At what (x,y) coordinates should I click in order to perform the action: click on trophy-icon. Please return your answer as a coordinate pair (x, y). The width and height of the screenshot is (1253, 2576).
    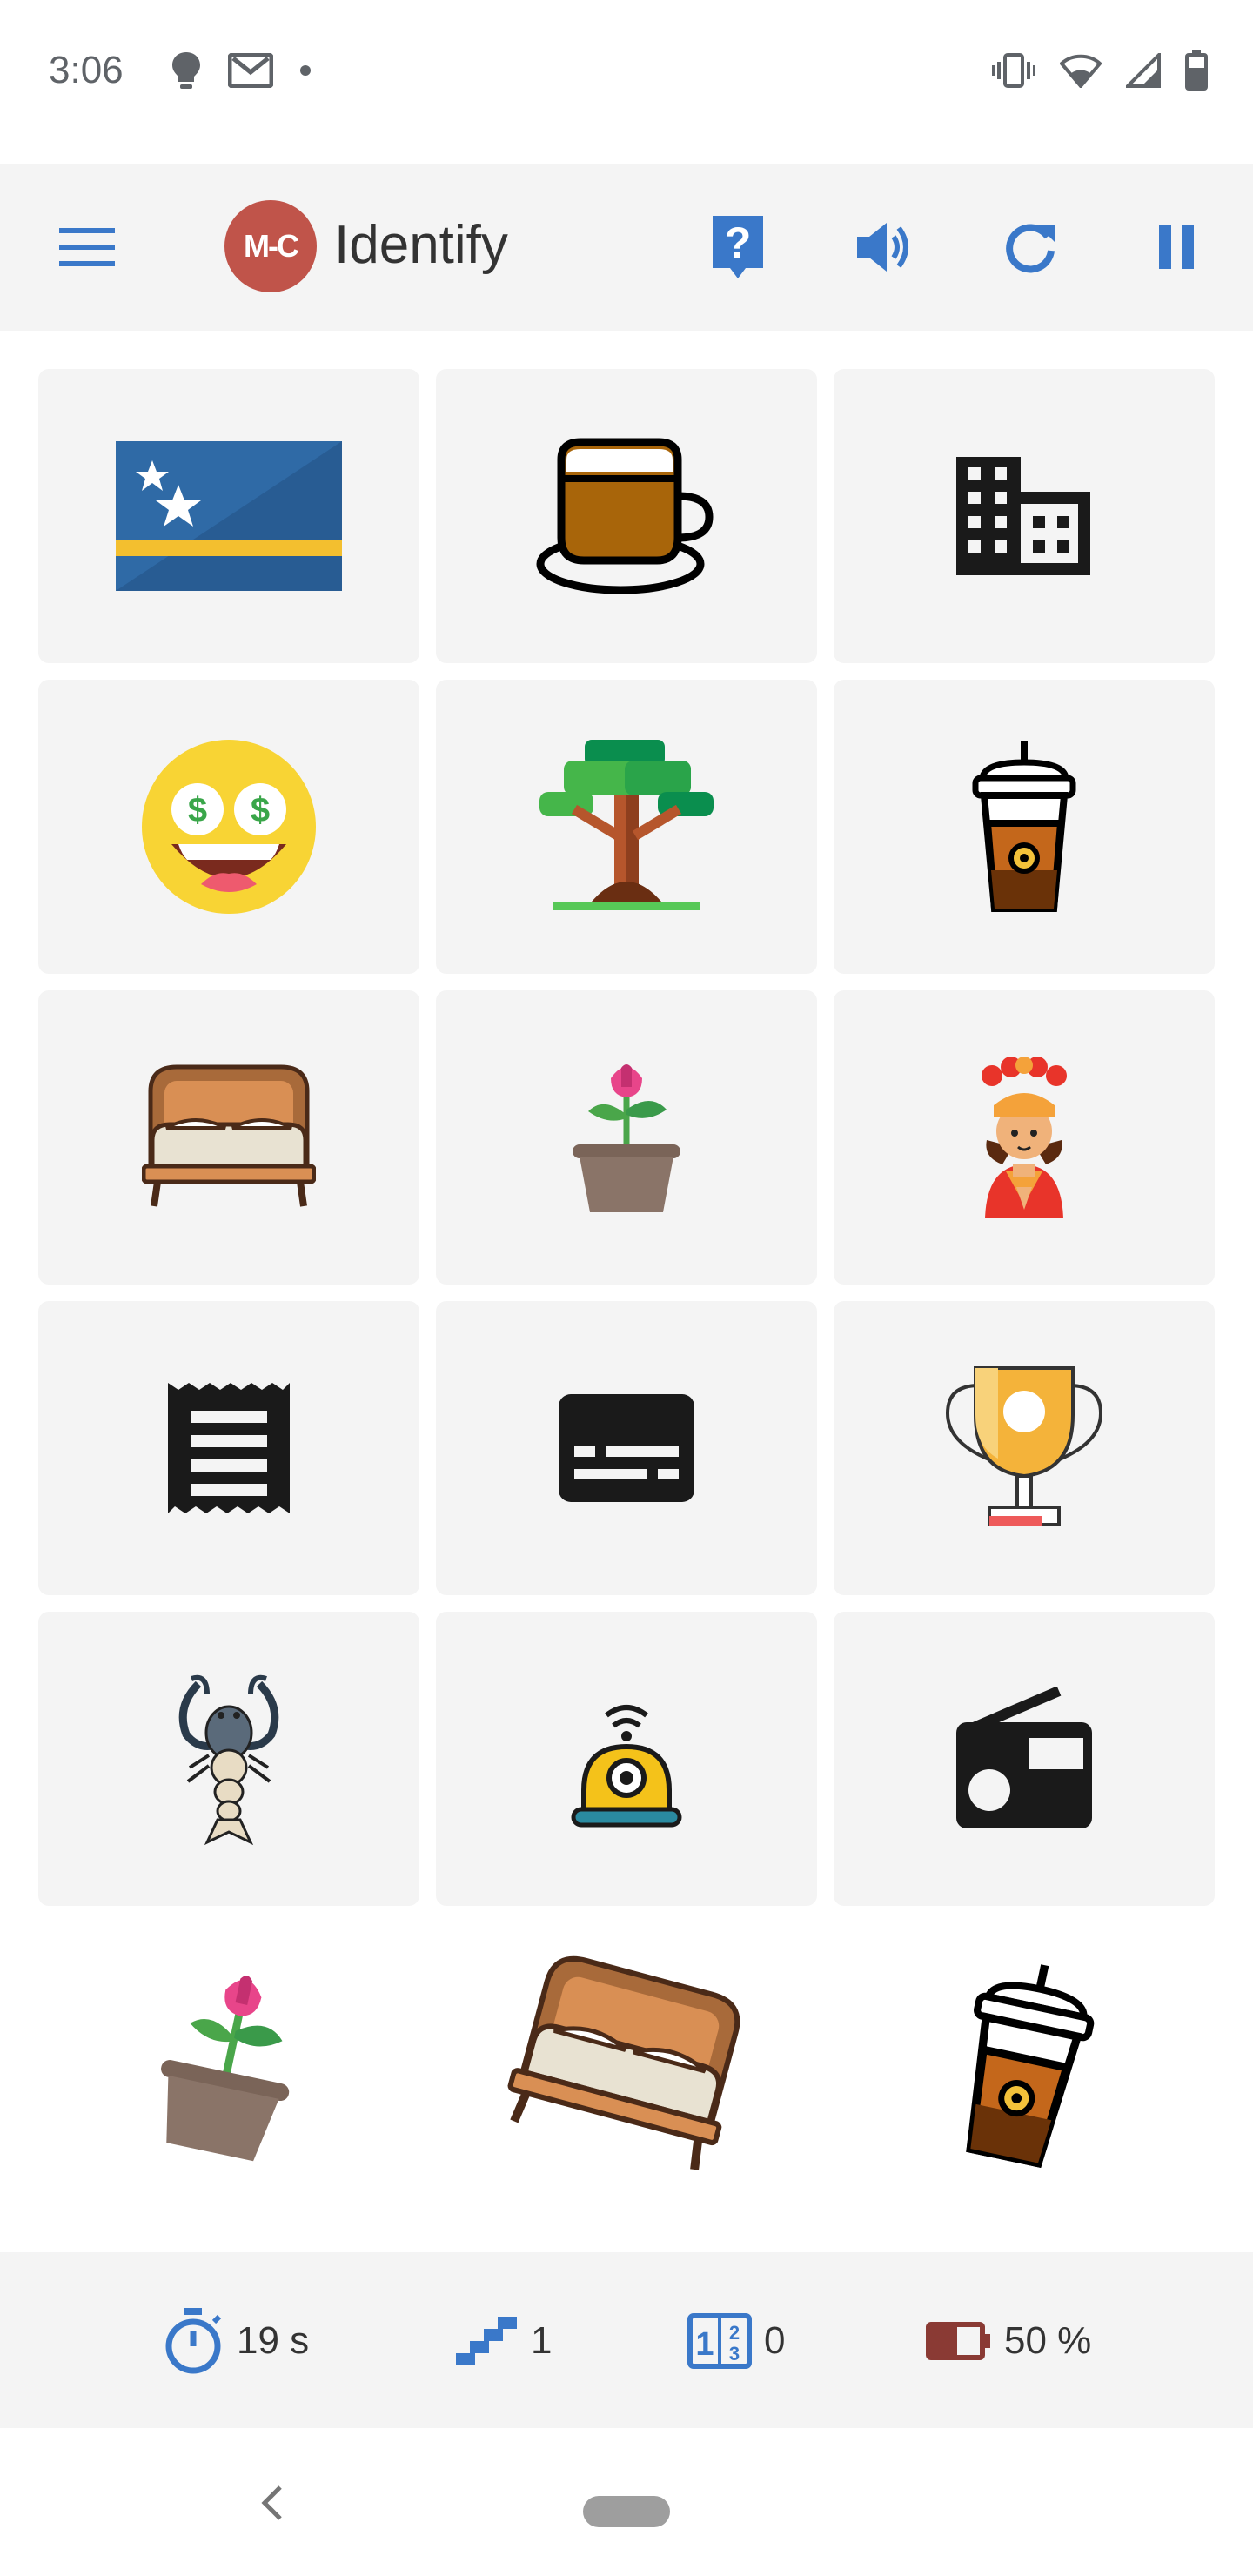
    Looking at the image, I should click on (1024, 1446).